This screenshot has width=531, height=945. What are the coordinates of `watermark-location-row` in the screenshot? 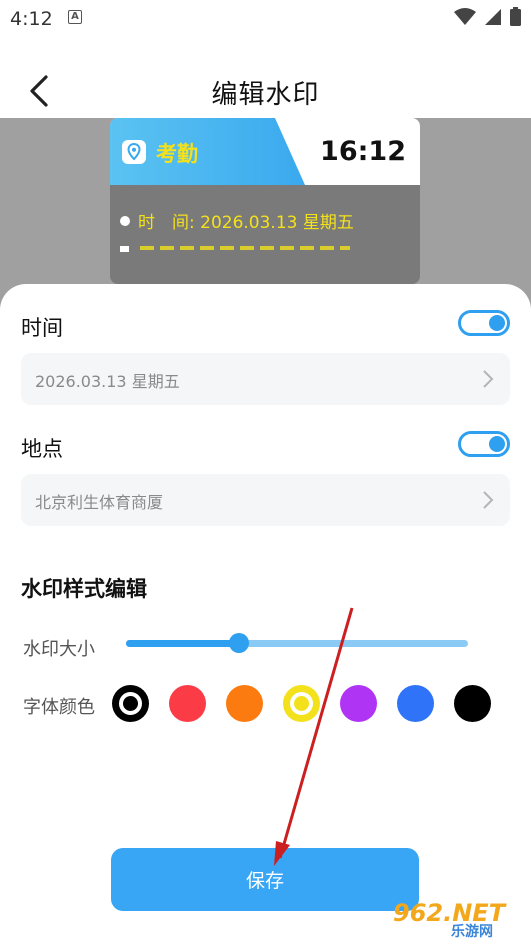 It's located at (235, 250).